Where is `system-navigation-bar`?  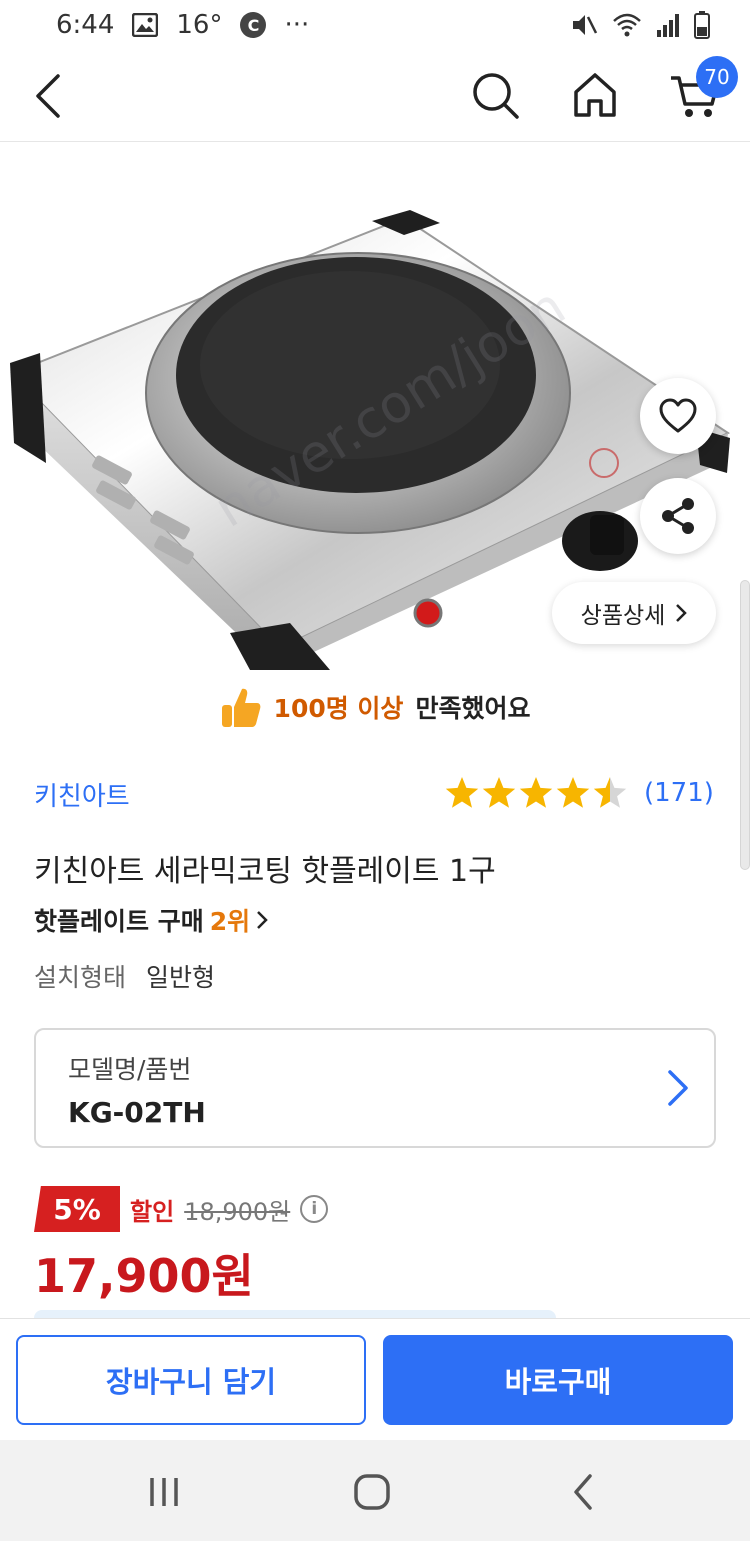 system-navigation-bar is located at coordinates (375, 1490).